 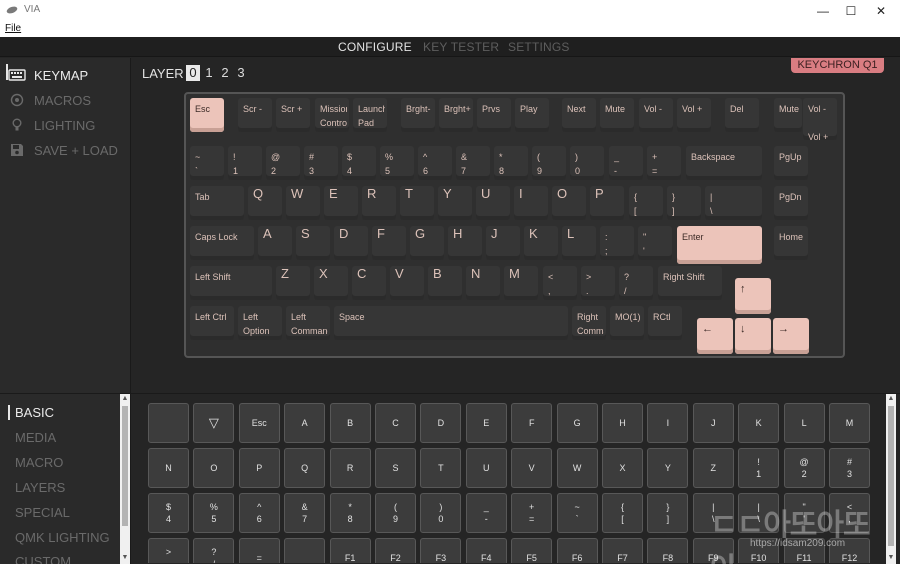 I want to click on category-basic: BASIC, so click(x=34, y=412).